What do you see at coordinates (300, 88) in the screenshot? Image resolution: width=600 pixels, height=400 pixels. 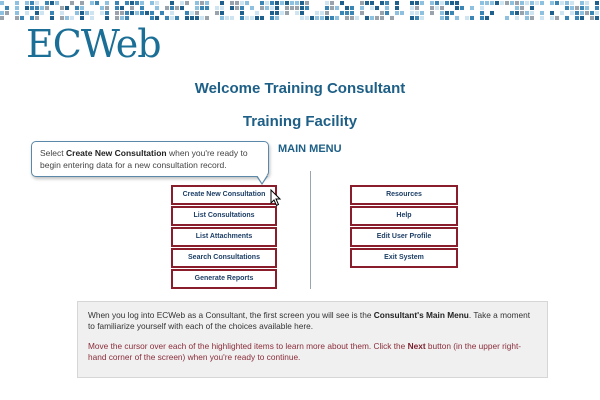 I see `welcome-heading: Welcome Training Consultant` at bounding box center [300, 88].